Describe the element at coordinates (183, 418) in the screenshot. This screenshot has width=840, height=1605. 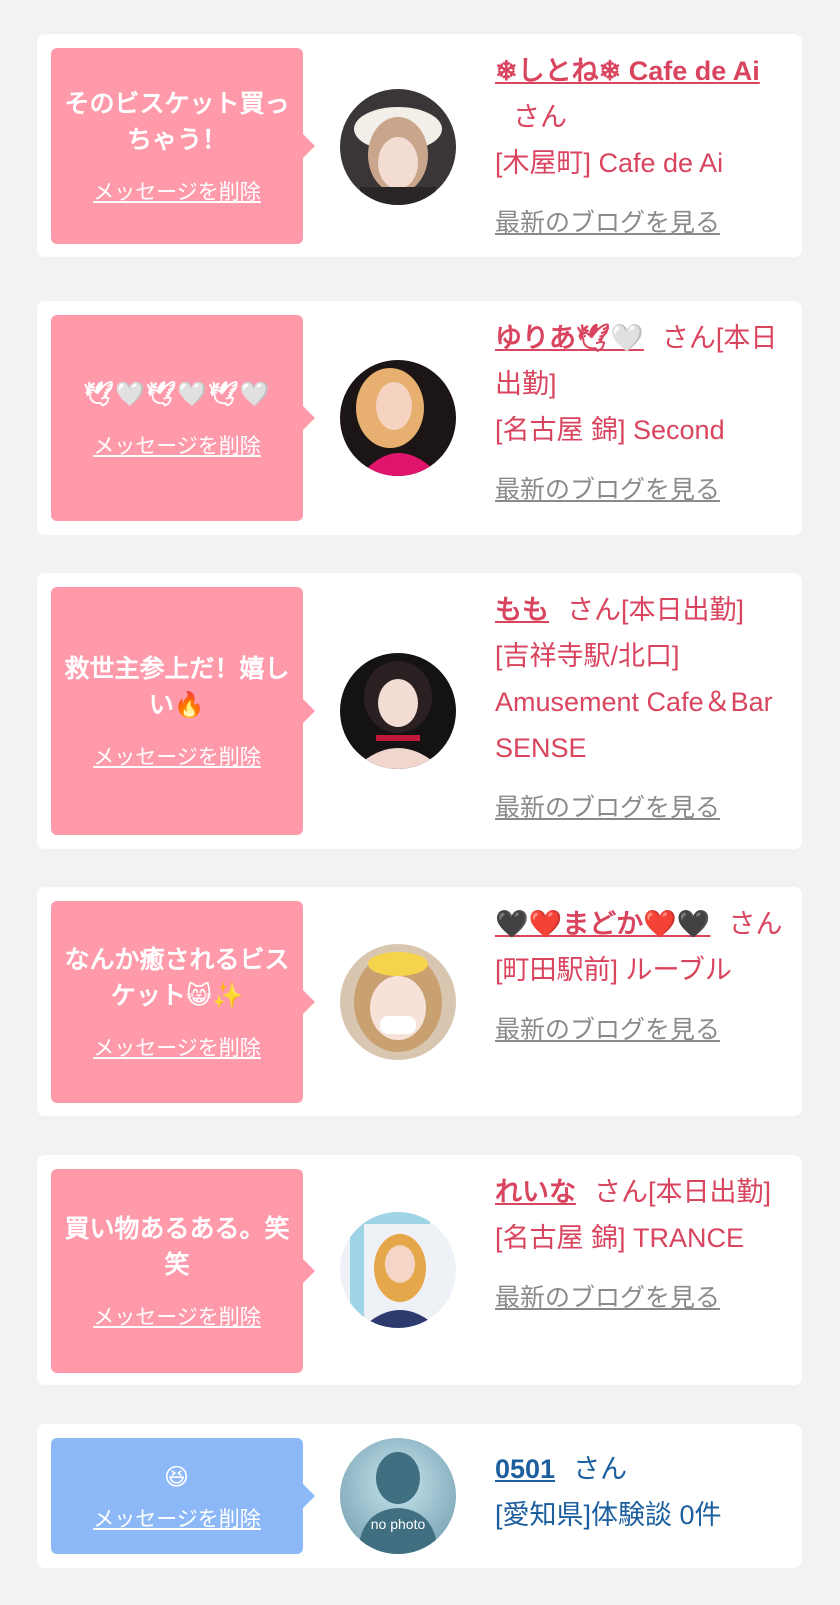
I see `message-bubble: 🕊🤍🕊🤍🕊🤍 メッセージを削除` at that location.